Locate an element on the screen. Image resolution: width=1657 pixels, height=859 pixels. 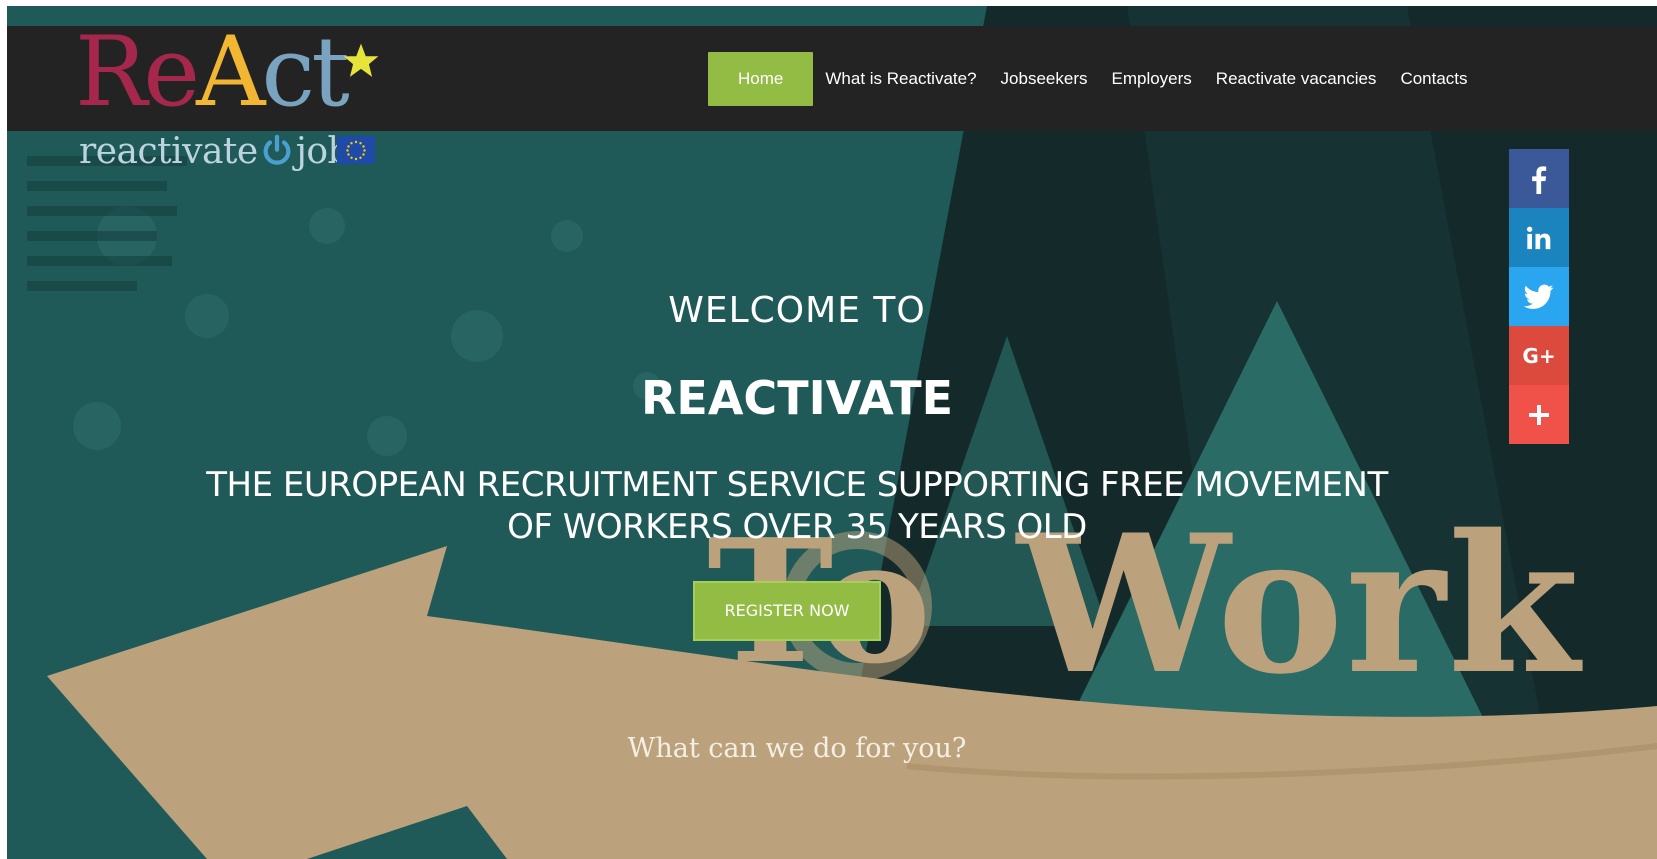
nav-home: Home is located at coordinates (761, 79).